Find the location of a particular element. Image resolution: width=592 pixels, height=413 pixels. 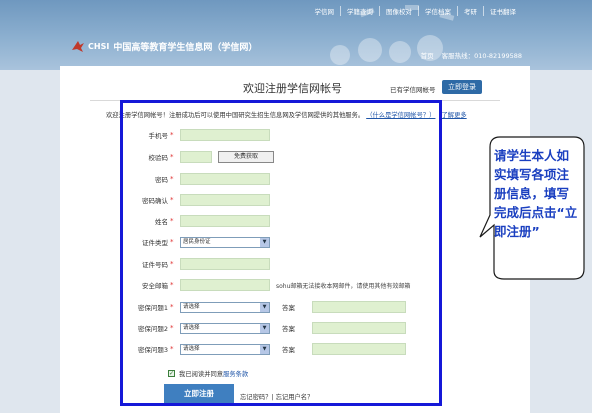

login-button: 立即登录 is located at coordinates (462, 87).